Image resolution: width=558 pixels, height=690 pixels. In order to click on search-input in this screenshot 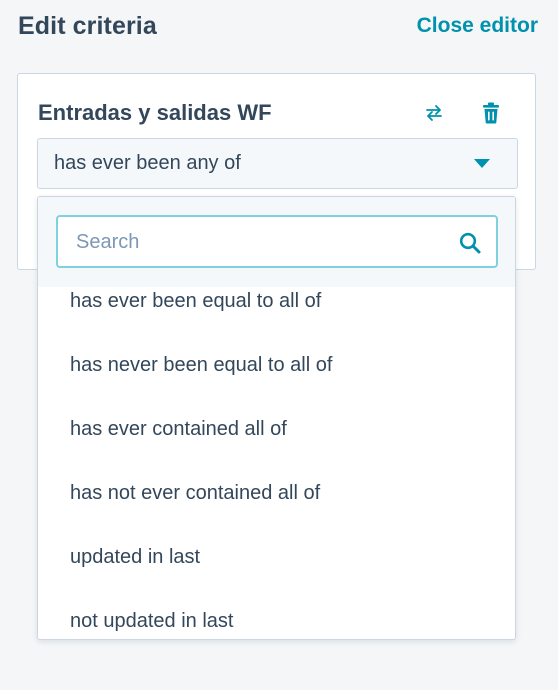, I will do `click(251, 242)`.